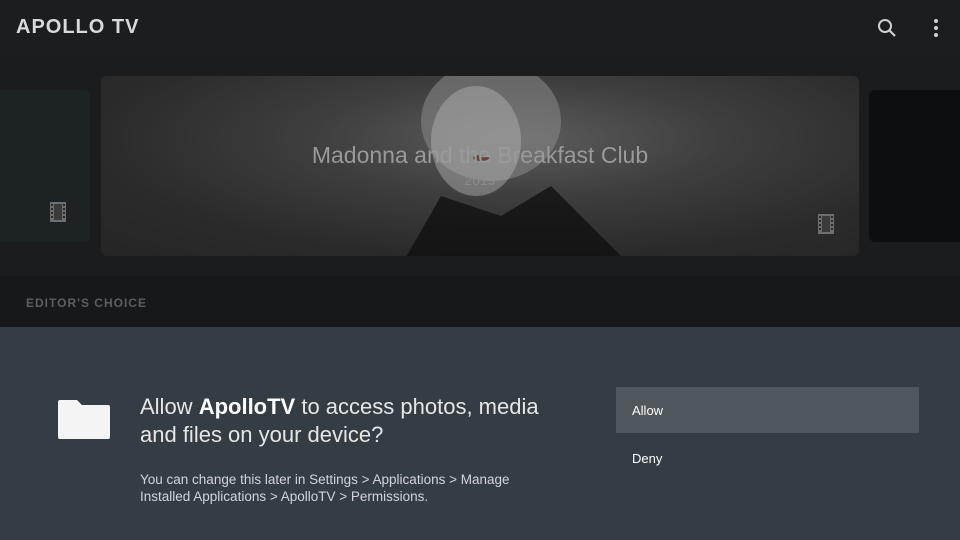  Describe the element at coordinates (84, 419) in the screenshot. I see `folder-icon` at that location.